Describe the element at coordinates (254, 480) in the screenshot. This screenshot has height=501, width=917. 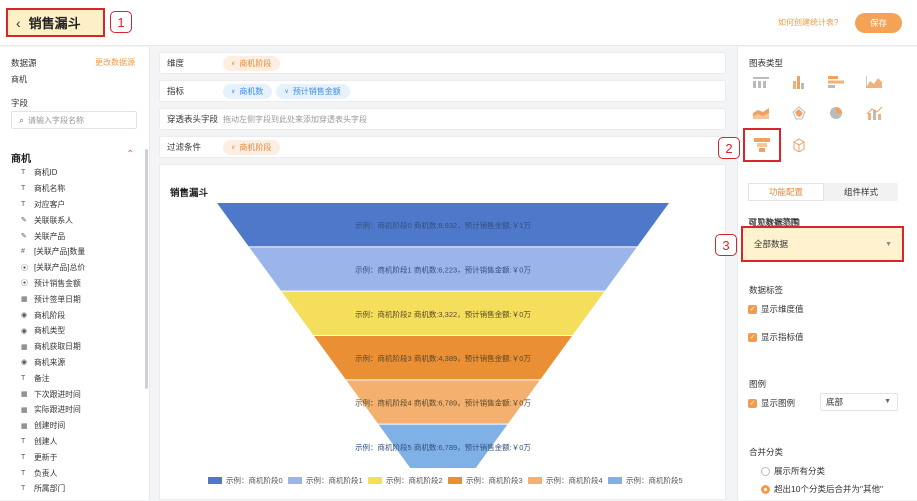
I see `legend-item: 示例：商机阶段0` at that location.